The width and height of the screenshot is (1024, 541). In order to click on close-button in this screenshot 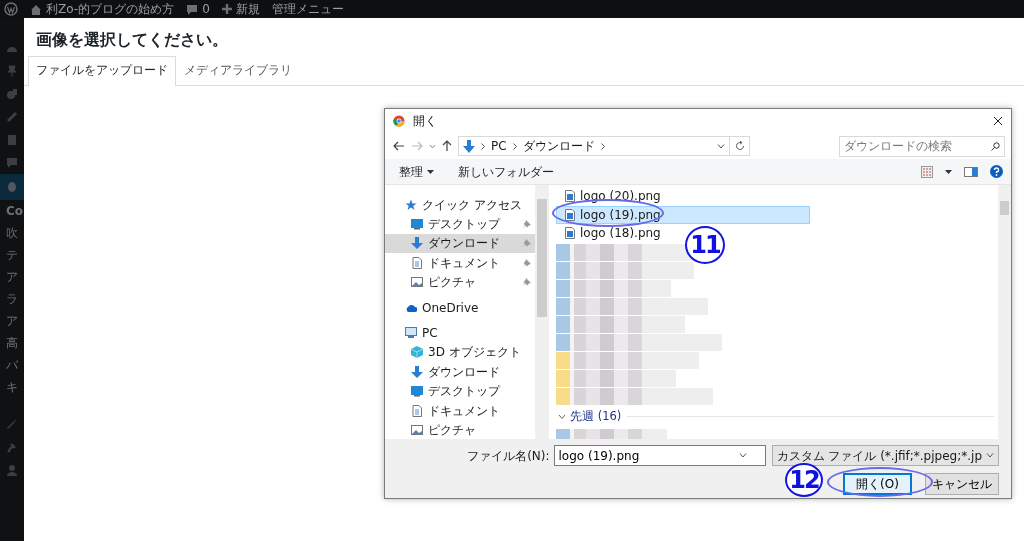, I will do `click(998, 121)`.